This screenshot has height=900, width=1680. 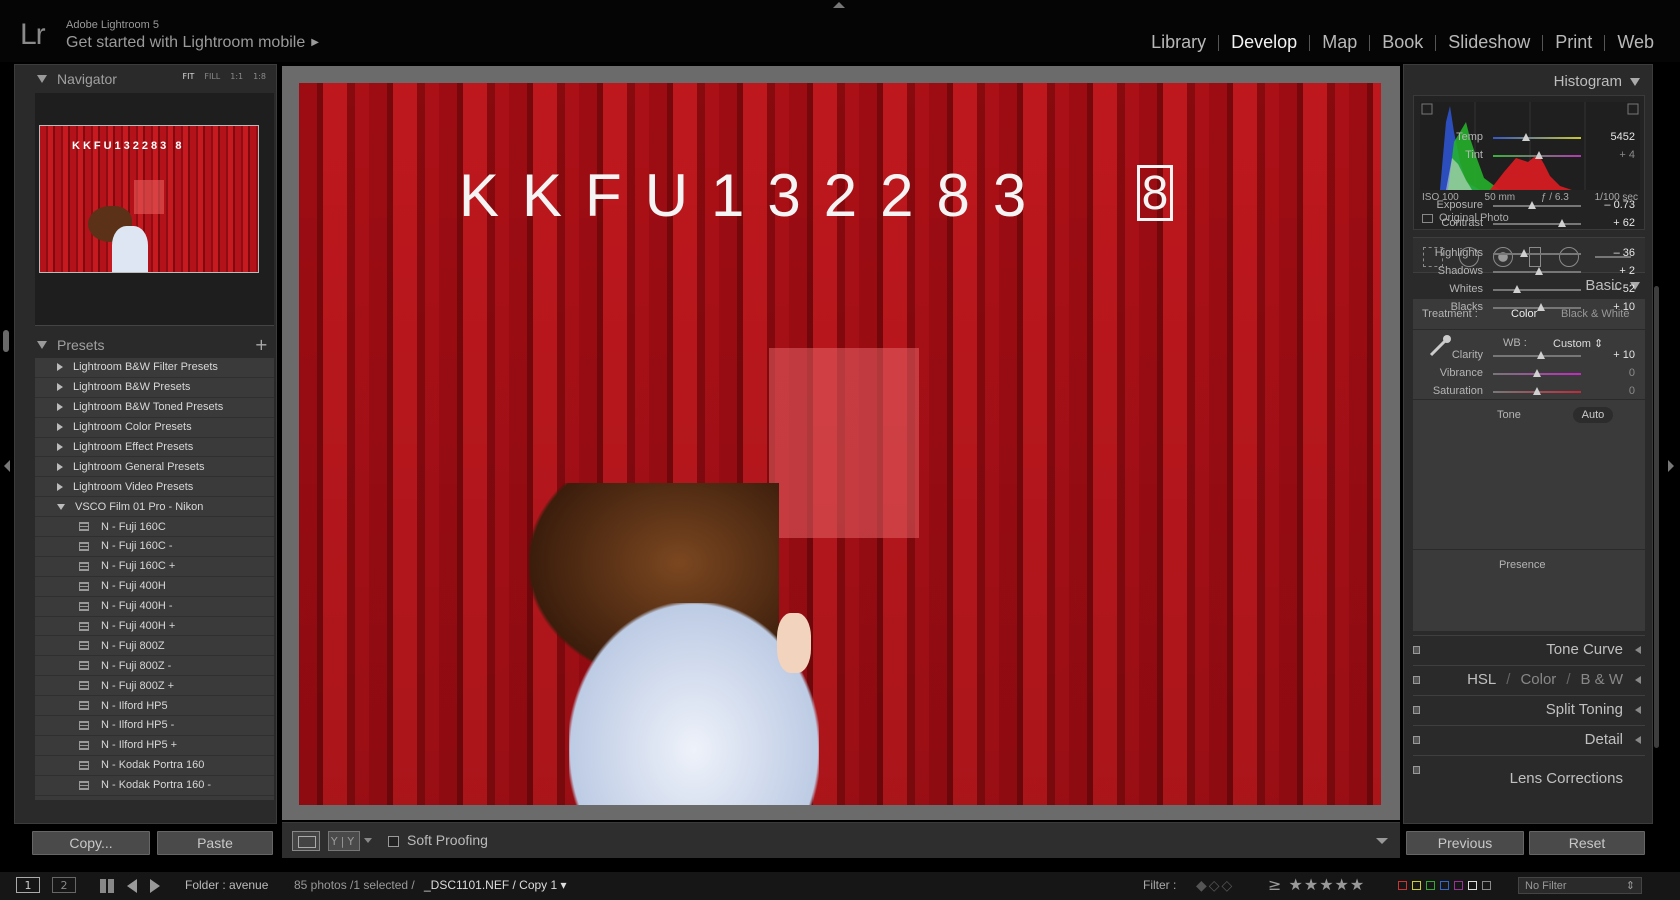 I want to click on preset-item: N - Fuji 400H -, so click(x=154, y=607).